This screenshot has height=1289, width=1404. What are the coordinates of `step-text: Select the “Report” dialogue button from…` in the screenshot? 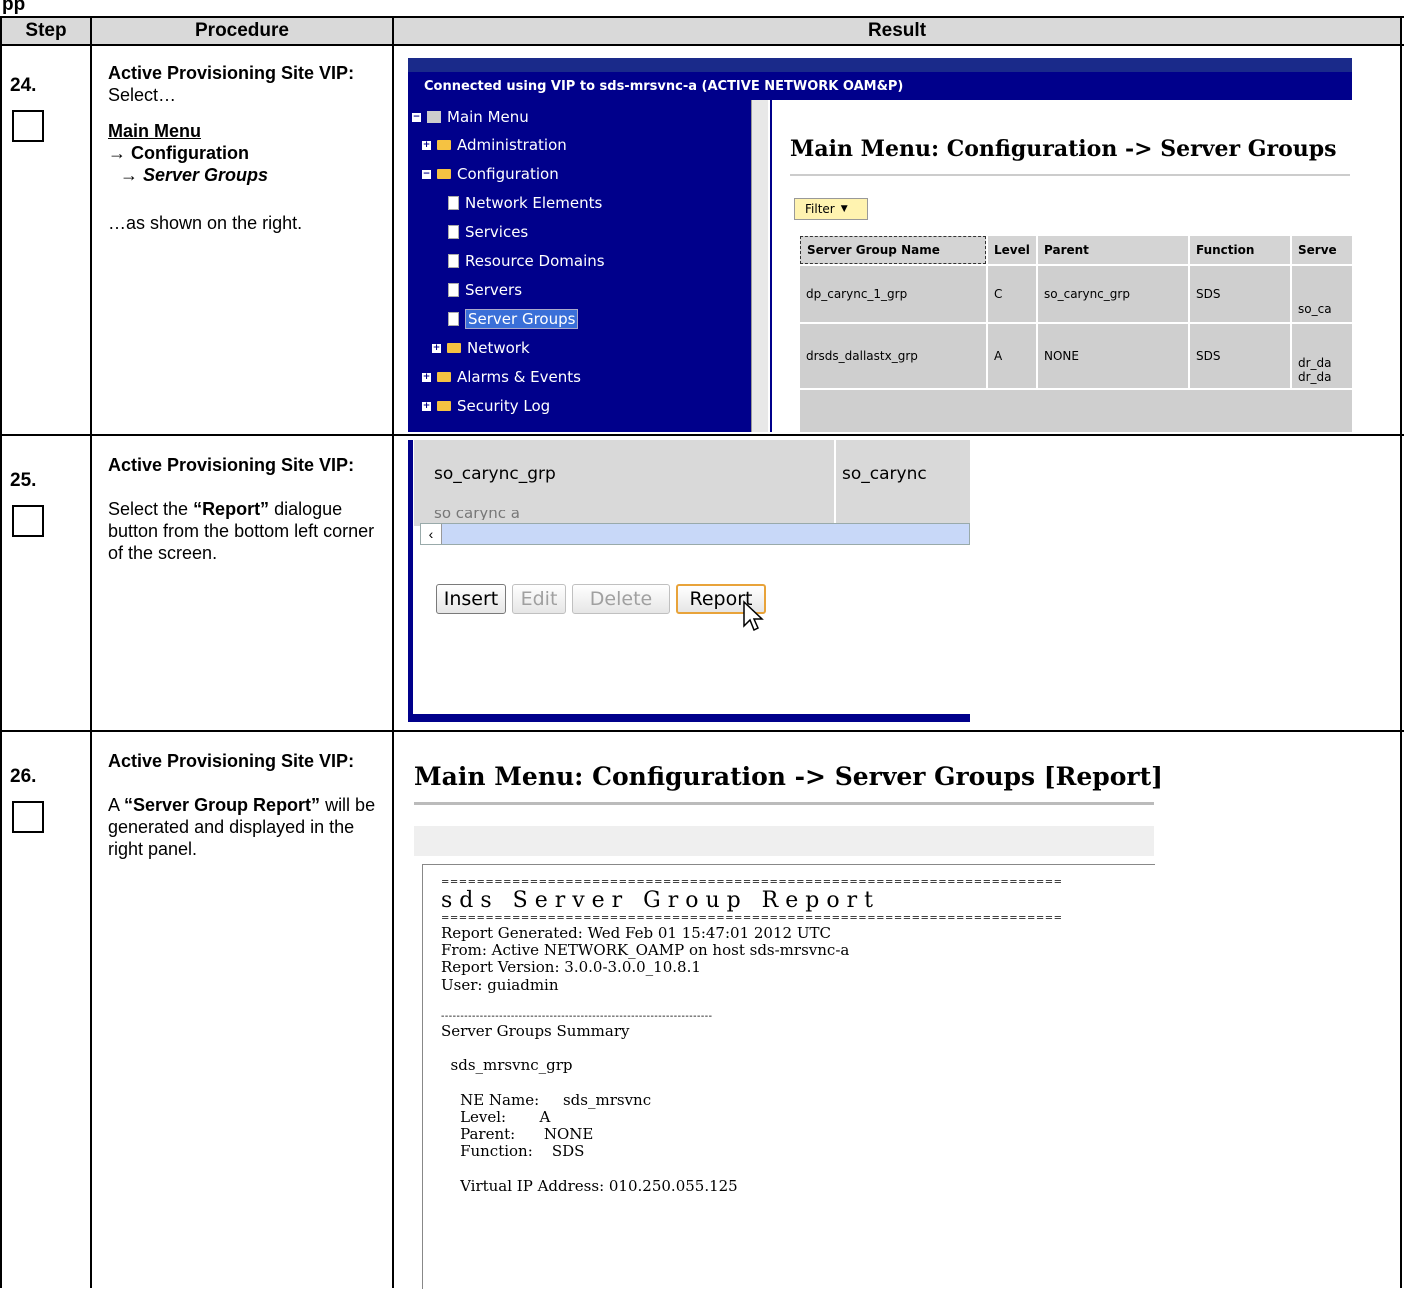 It's located at (241, 531).